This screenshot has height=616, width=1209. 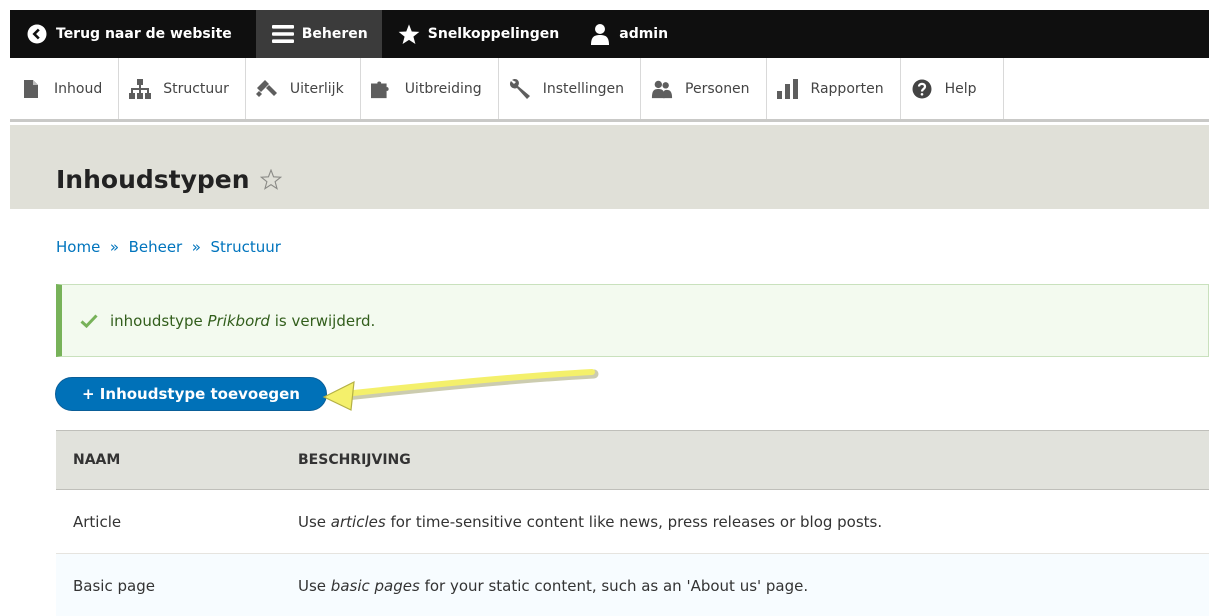 What do you see at coordinates (717, 88) in the screenshot?
I see `menu-item-label: Personen` at bounding box center [717, 88].